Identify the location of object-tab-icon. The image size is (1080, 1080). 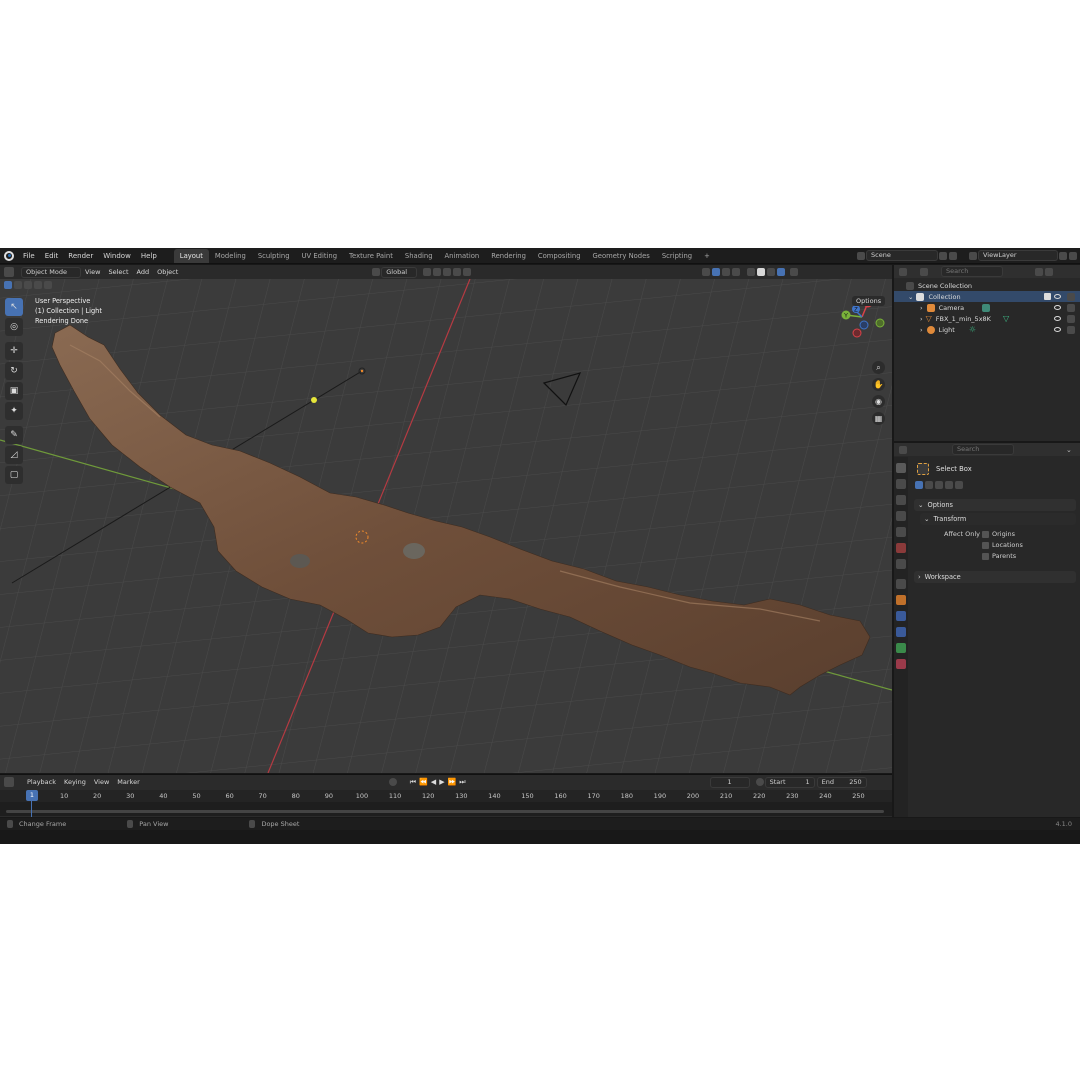
(901, 600).